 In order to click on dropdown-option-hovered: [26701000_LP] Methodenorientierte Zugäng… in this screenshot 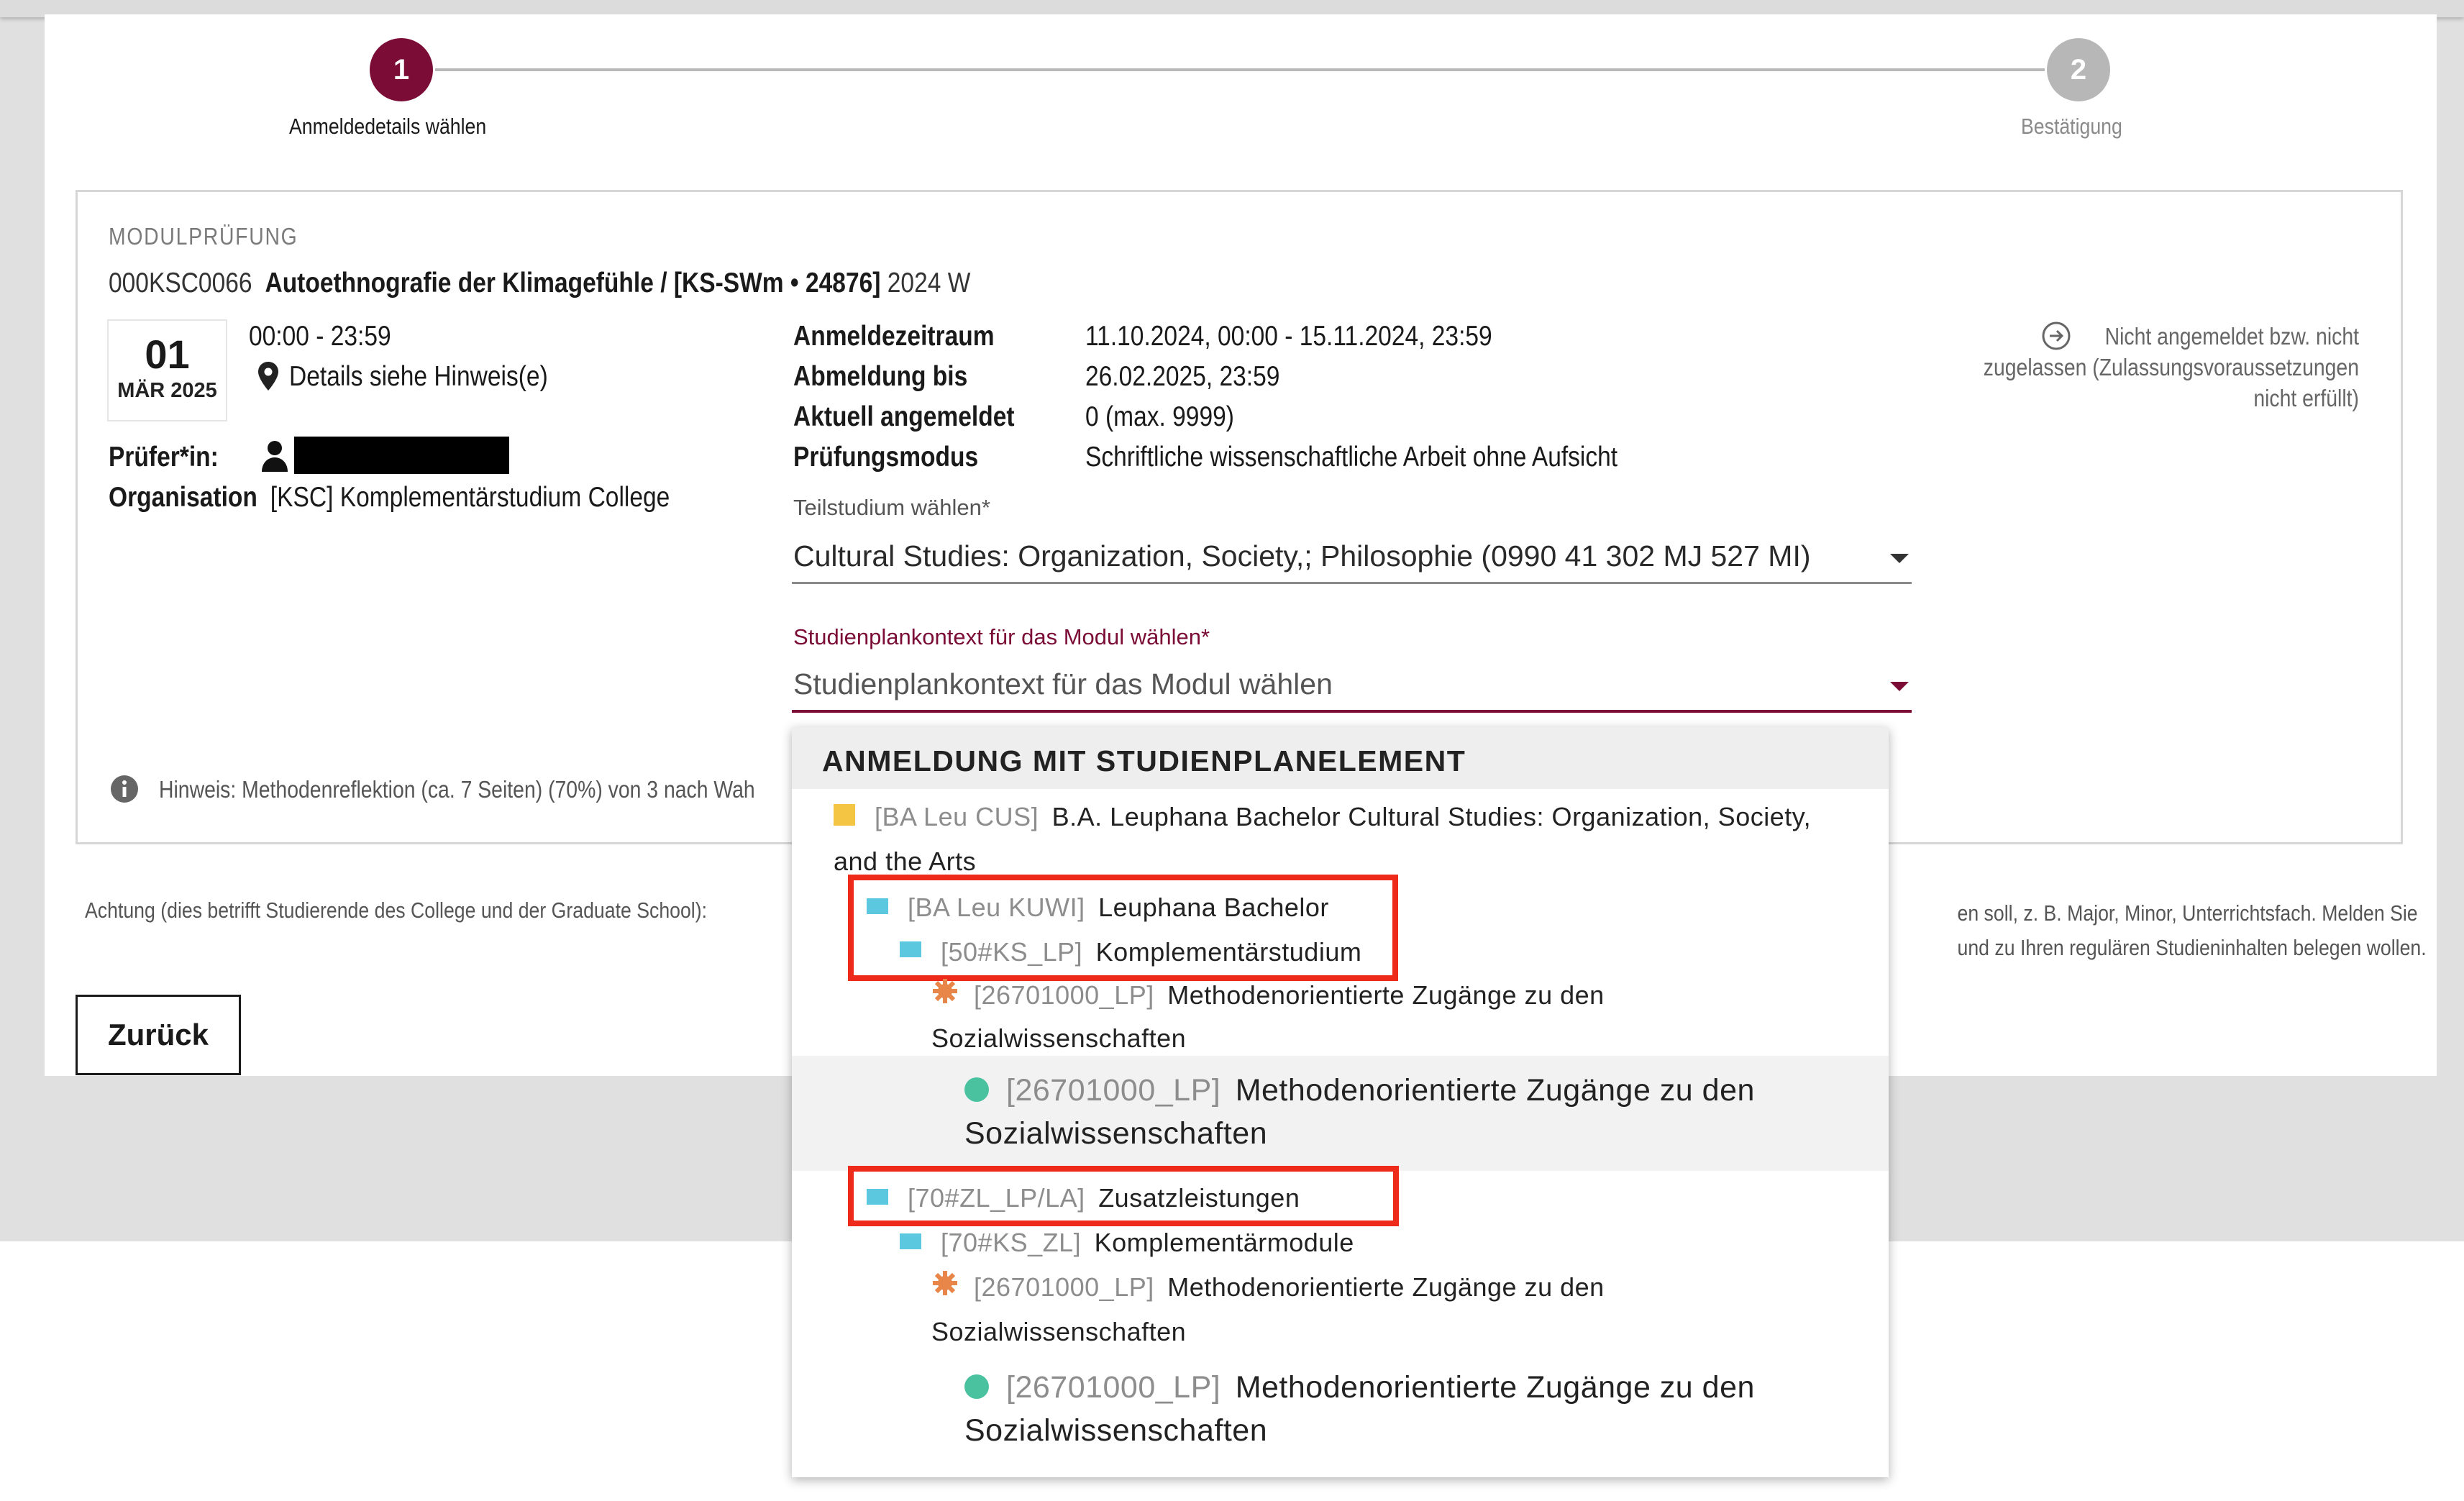, I will do `click(1340, 1113)`.